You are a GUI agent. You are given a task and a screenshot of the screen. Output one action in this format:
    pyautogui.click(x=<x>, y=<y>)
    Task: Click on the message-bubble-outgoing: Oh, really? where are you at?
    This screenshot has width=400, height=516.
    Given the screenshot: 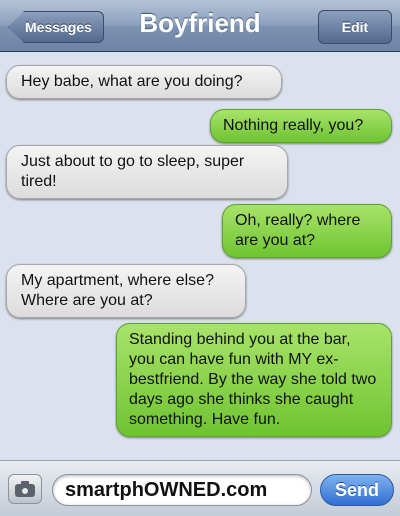 What is the action you would take?
    pyautogui.click(x=307, y=231)
    